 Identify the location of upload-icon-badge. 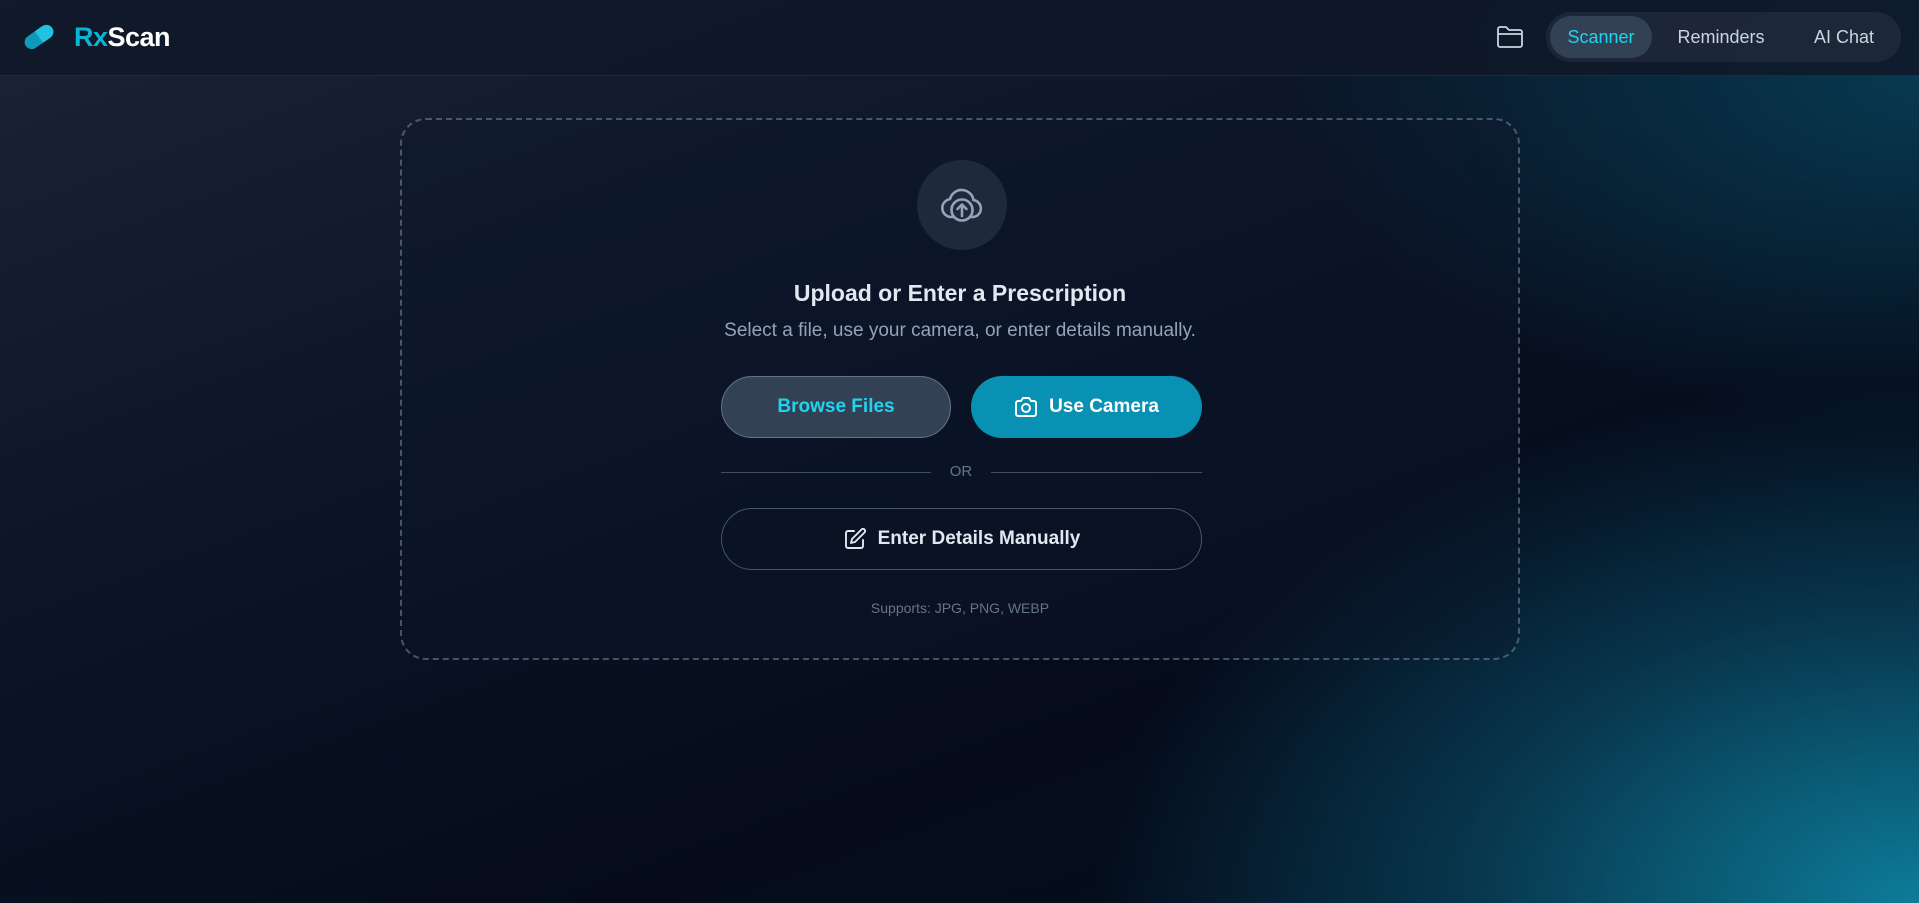
(962, 205).